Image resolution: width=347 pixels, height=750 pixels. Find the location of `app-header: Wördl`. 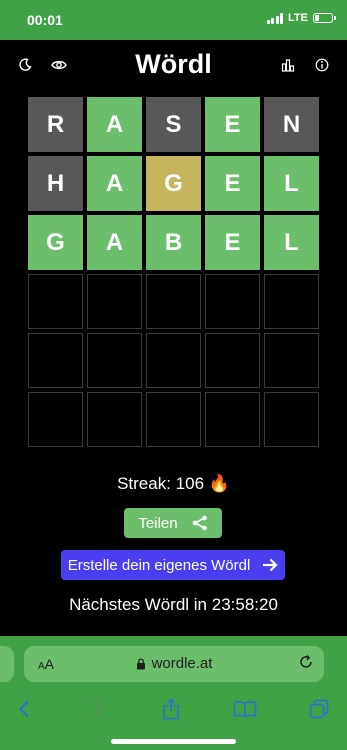

app-header: Wördl is located at coordinates (173, 65).